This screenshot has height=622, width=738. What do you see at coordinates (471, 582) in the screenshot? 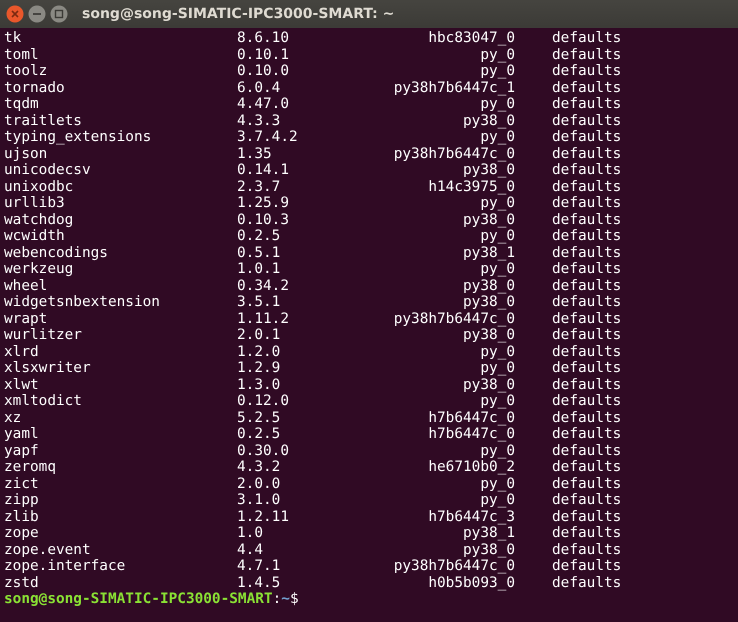
I see `package-build: h0b5b093_0` at bounding box center [471, 582].